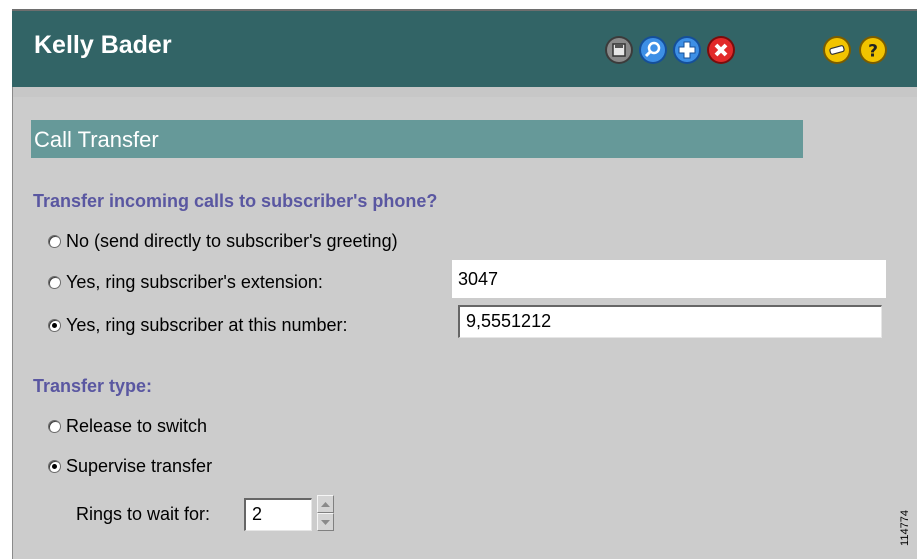 The width and height of the screenshot is (917, 559). What do you see at coordinates (143, 514) in the screenshot?
I see `rings-label: Rings to wait for:` at bounding box center [143, 514].